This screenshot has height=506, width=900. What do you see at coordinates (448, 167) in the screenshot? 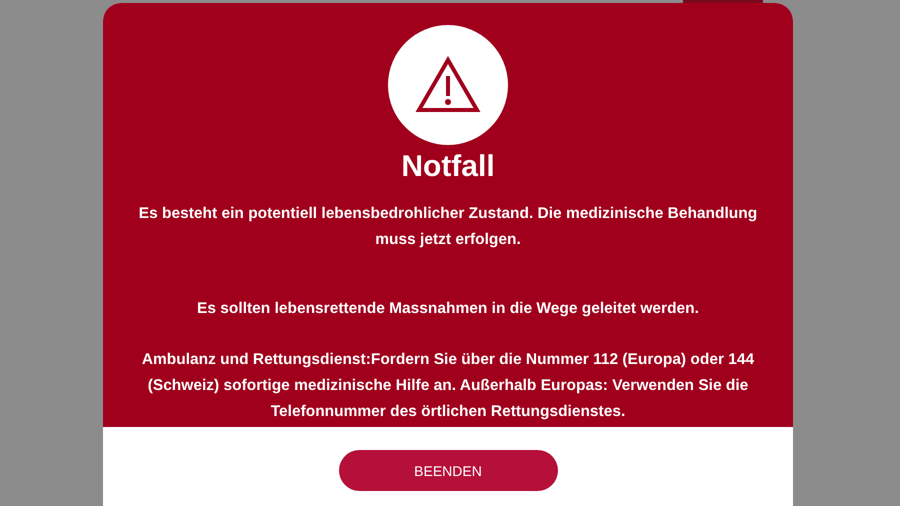
I see `dialog-title: Notfall` at bounding box center [448, 167].